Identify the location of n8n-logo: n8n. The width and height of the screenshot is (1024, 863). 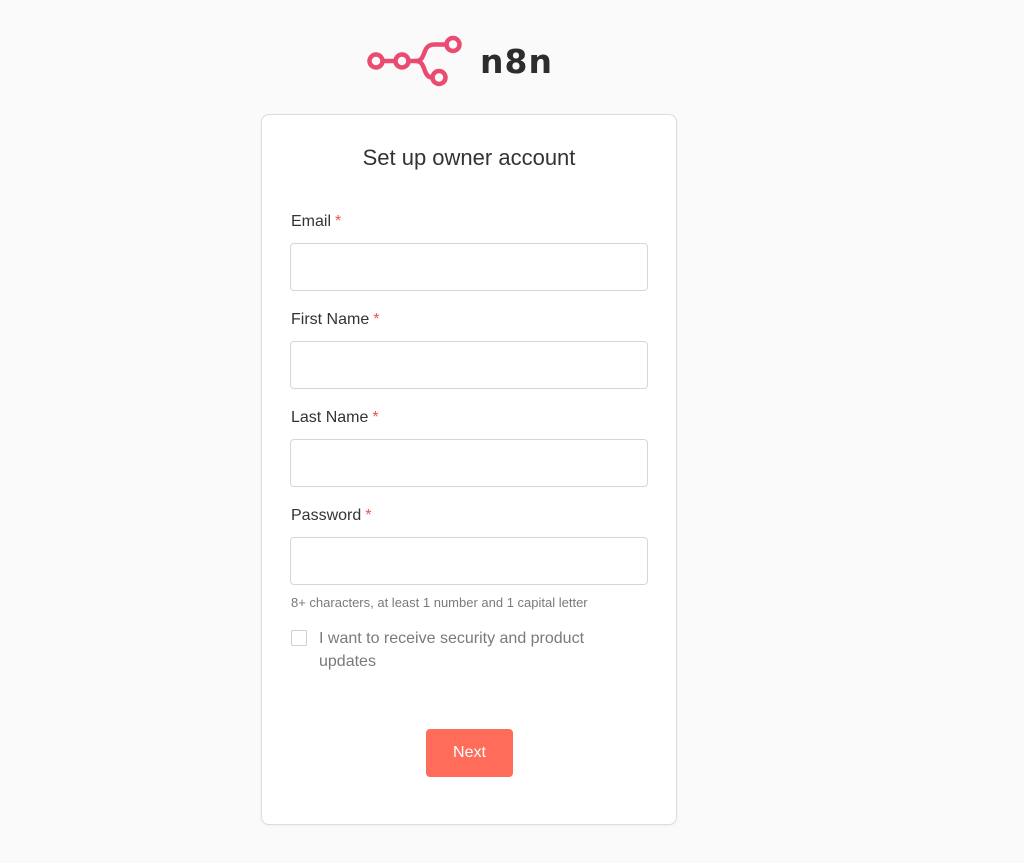
(459, 61).